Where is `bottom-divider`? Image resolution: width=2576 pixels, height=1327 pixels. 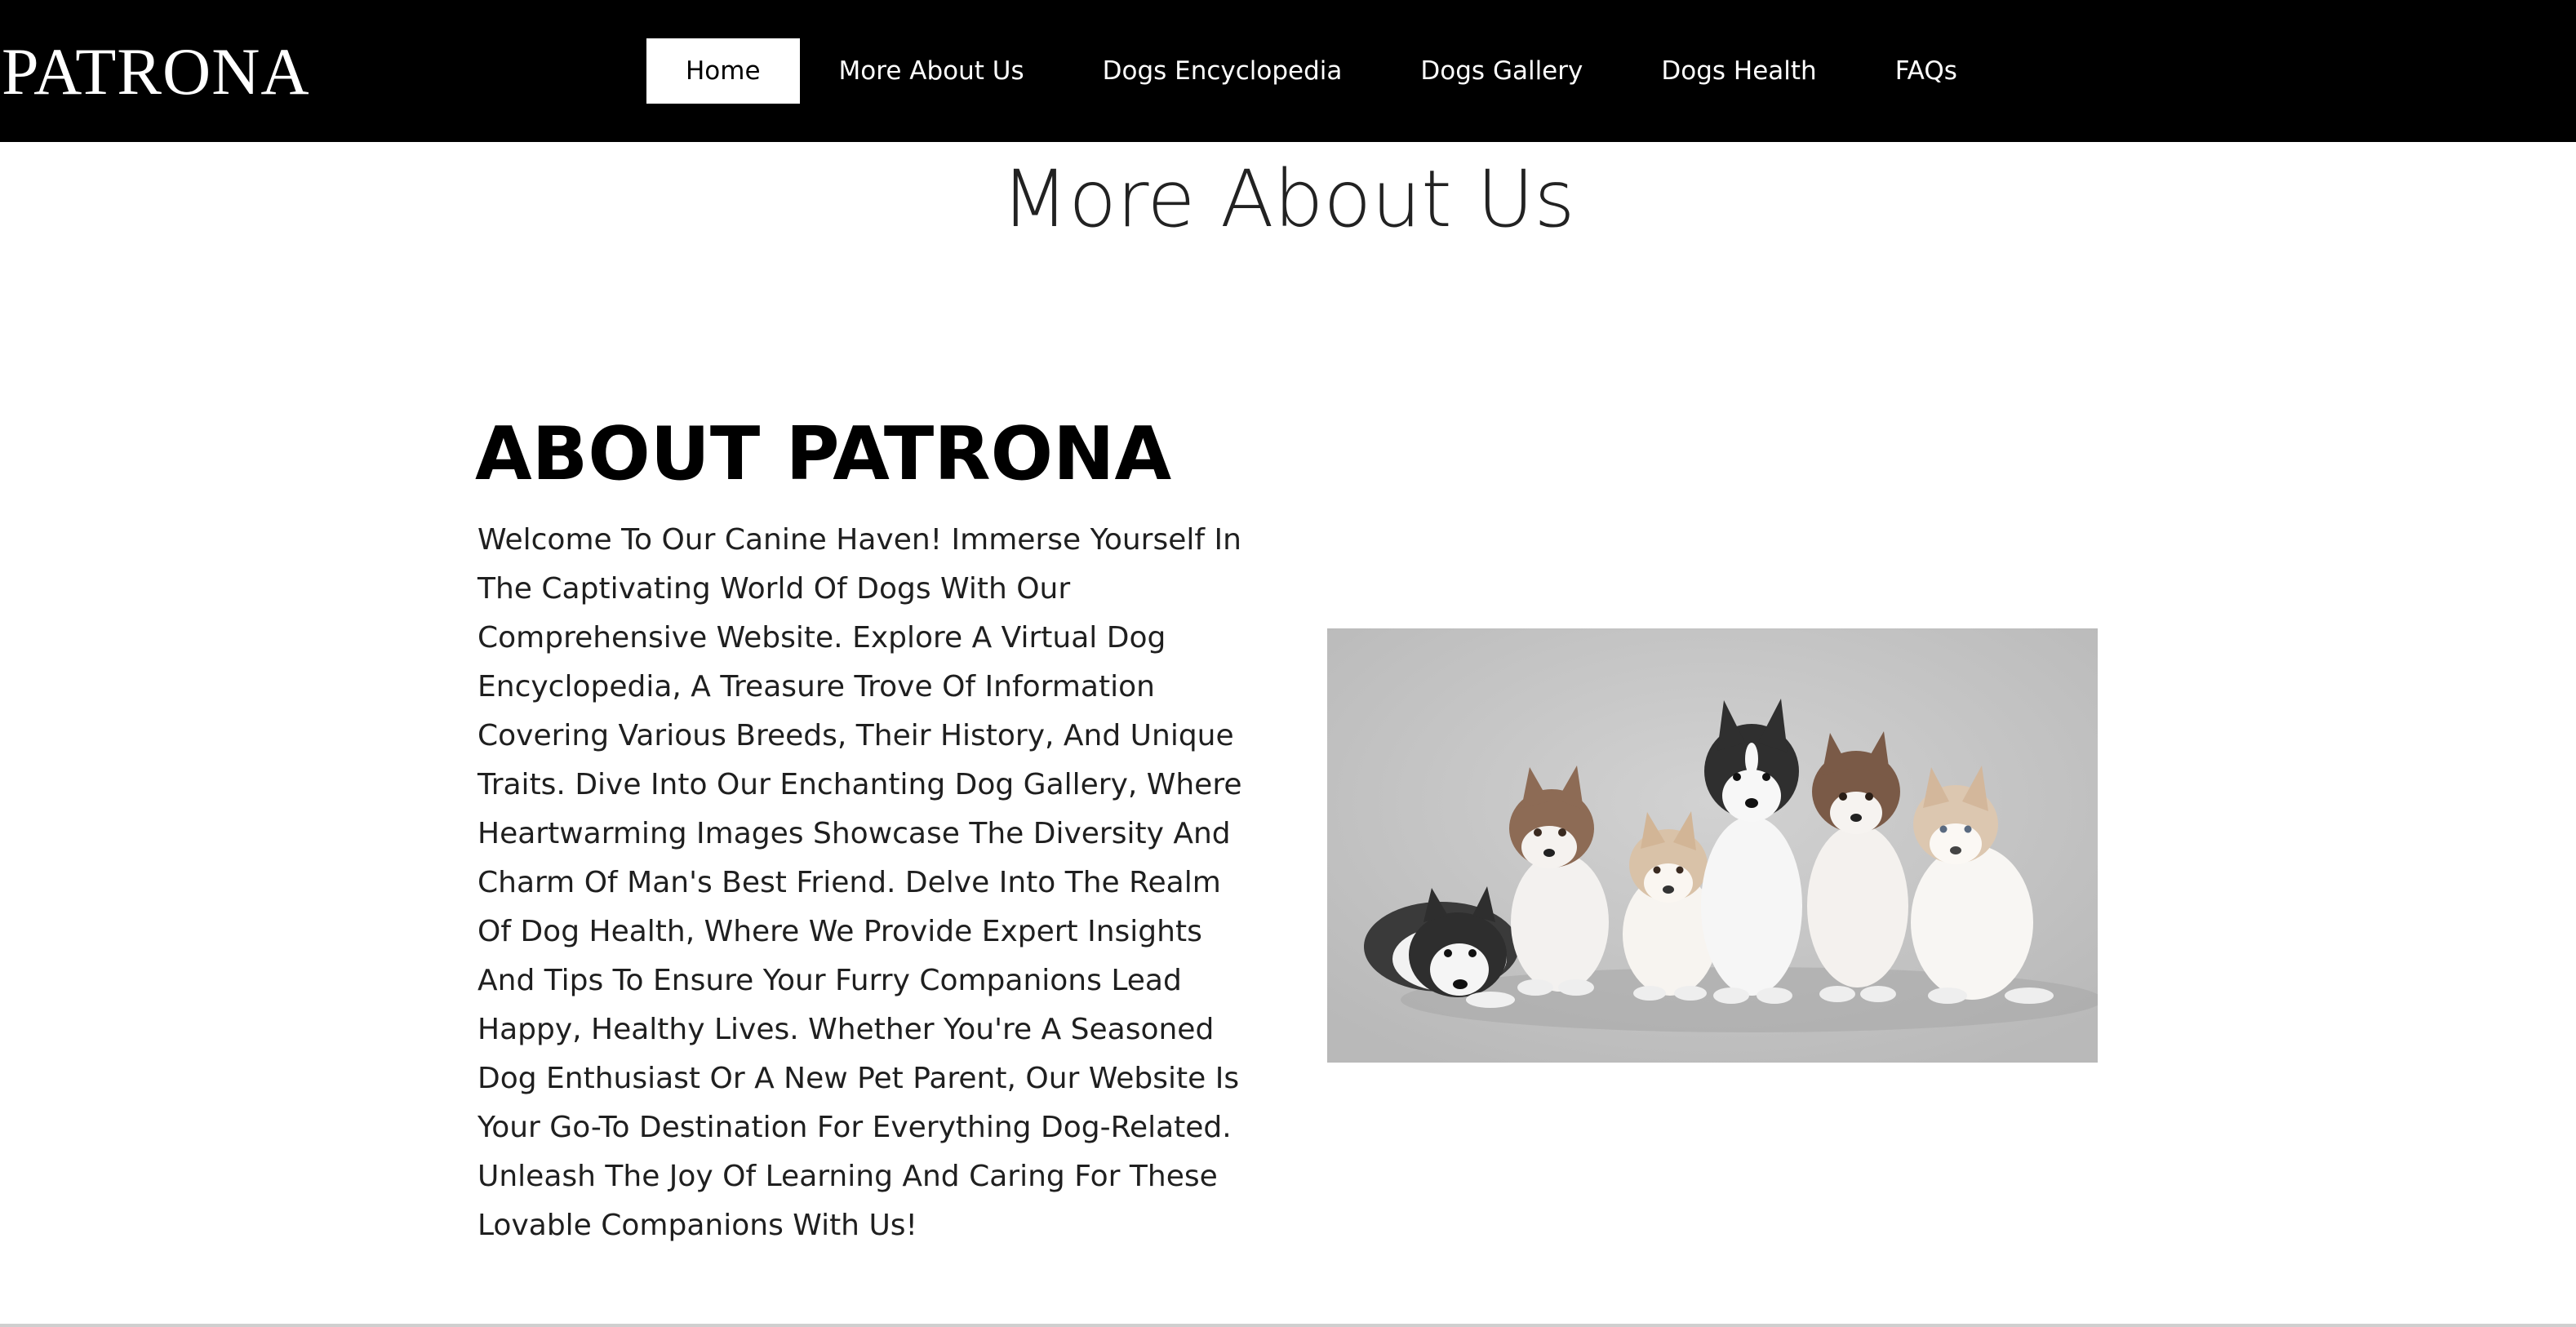
bottom-divider is located at coordinates (1288, 1325).